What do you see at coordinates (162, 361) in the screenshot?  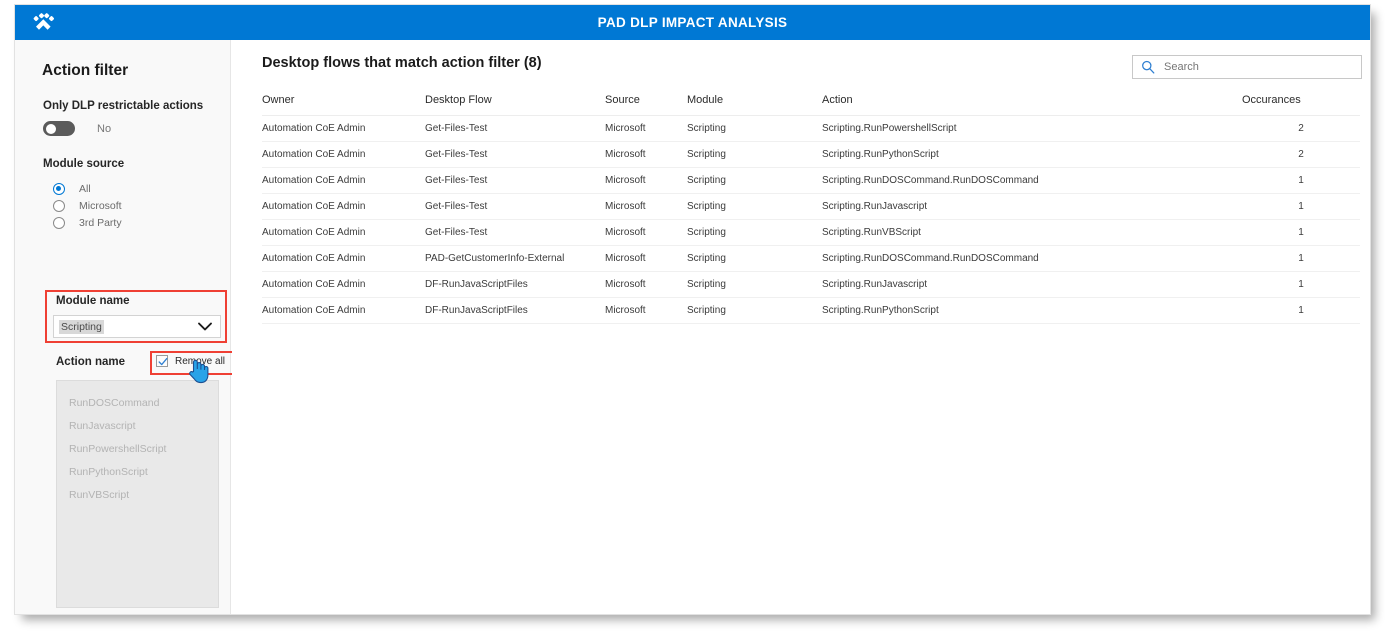 I see `remove-all-checkbox` at bounding box center [162, 361].